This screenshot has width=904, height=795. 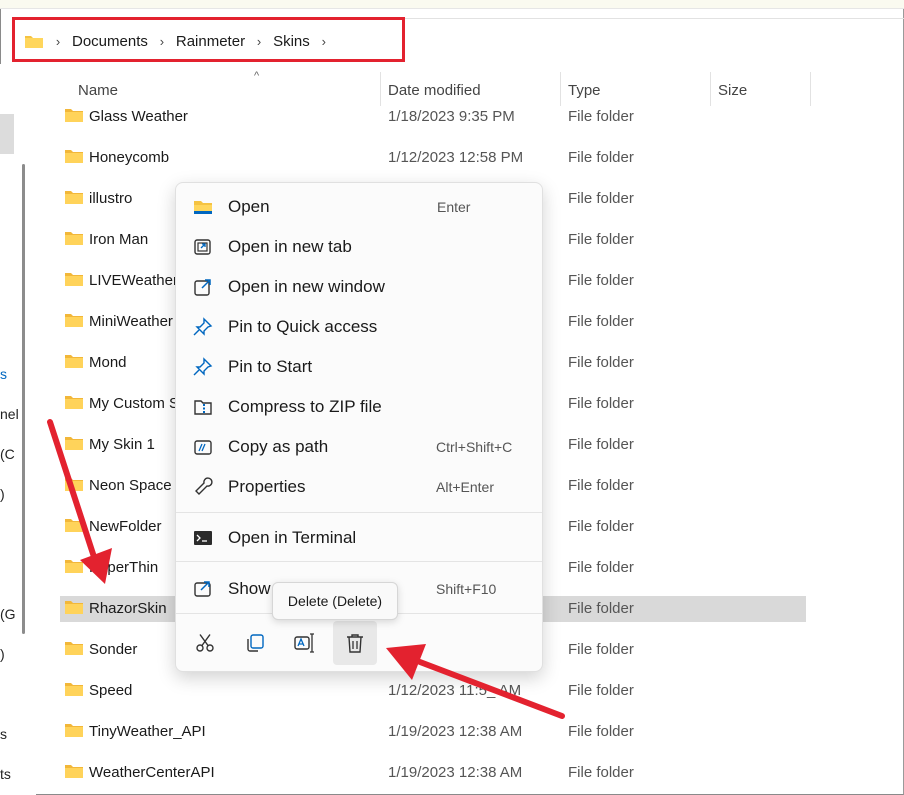 I want to click on nav-fragment: nel, so click(x=9, y=414).